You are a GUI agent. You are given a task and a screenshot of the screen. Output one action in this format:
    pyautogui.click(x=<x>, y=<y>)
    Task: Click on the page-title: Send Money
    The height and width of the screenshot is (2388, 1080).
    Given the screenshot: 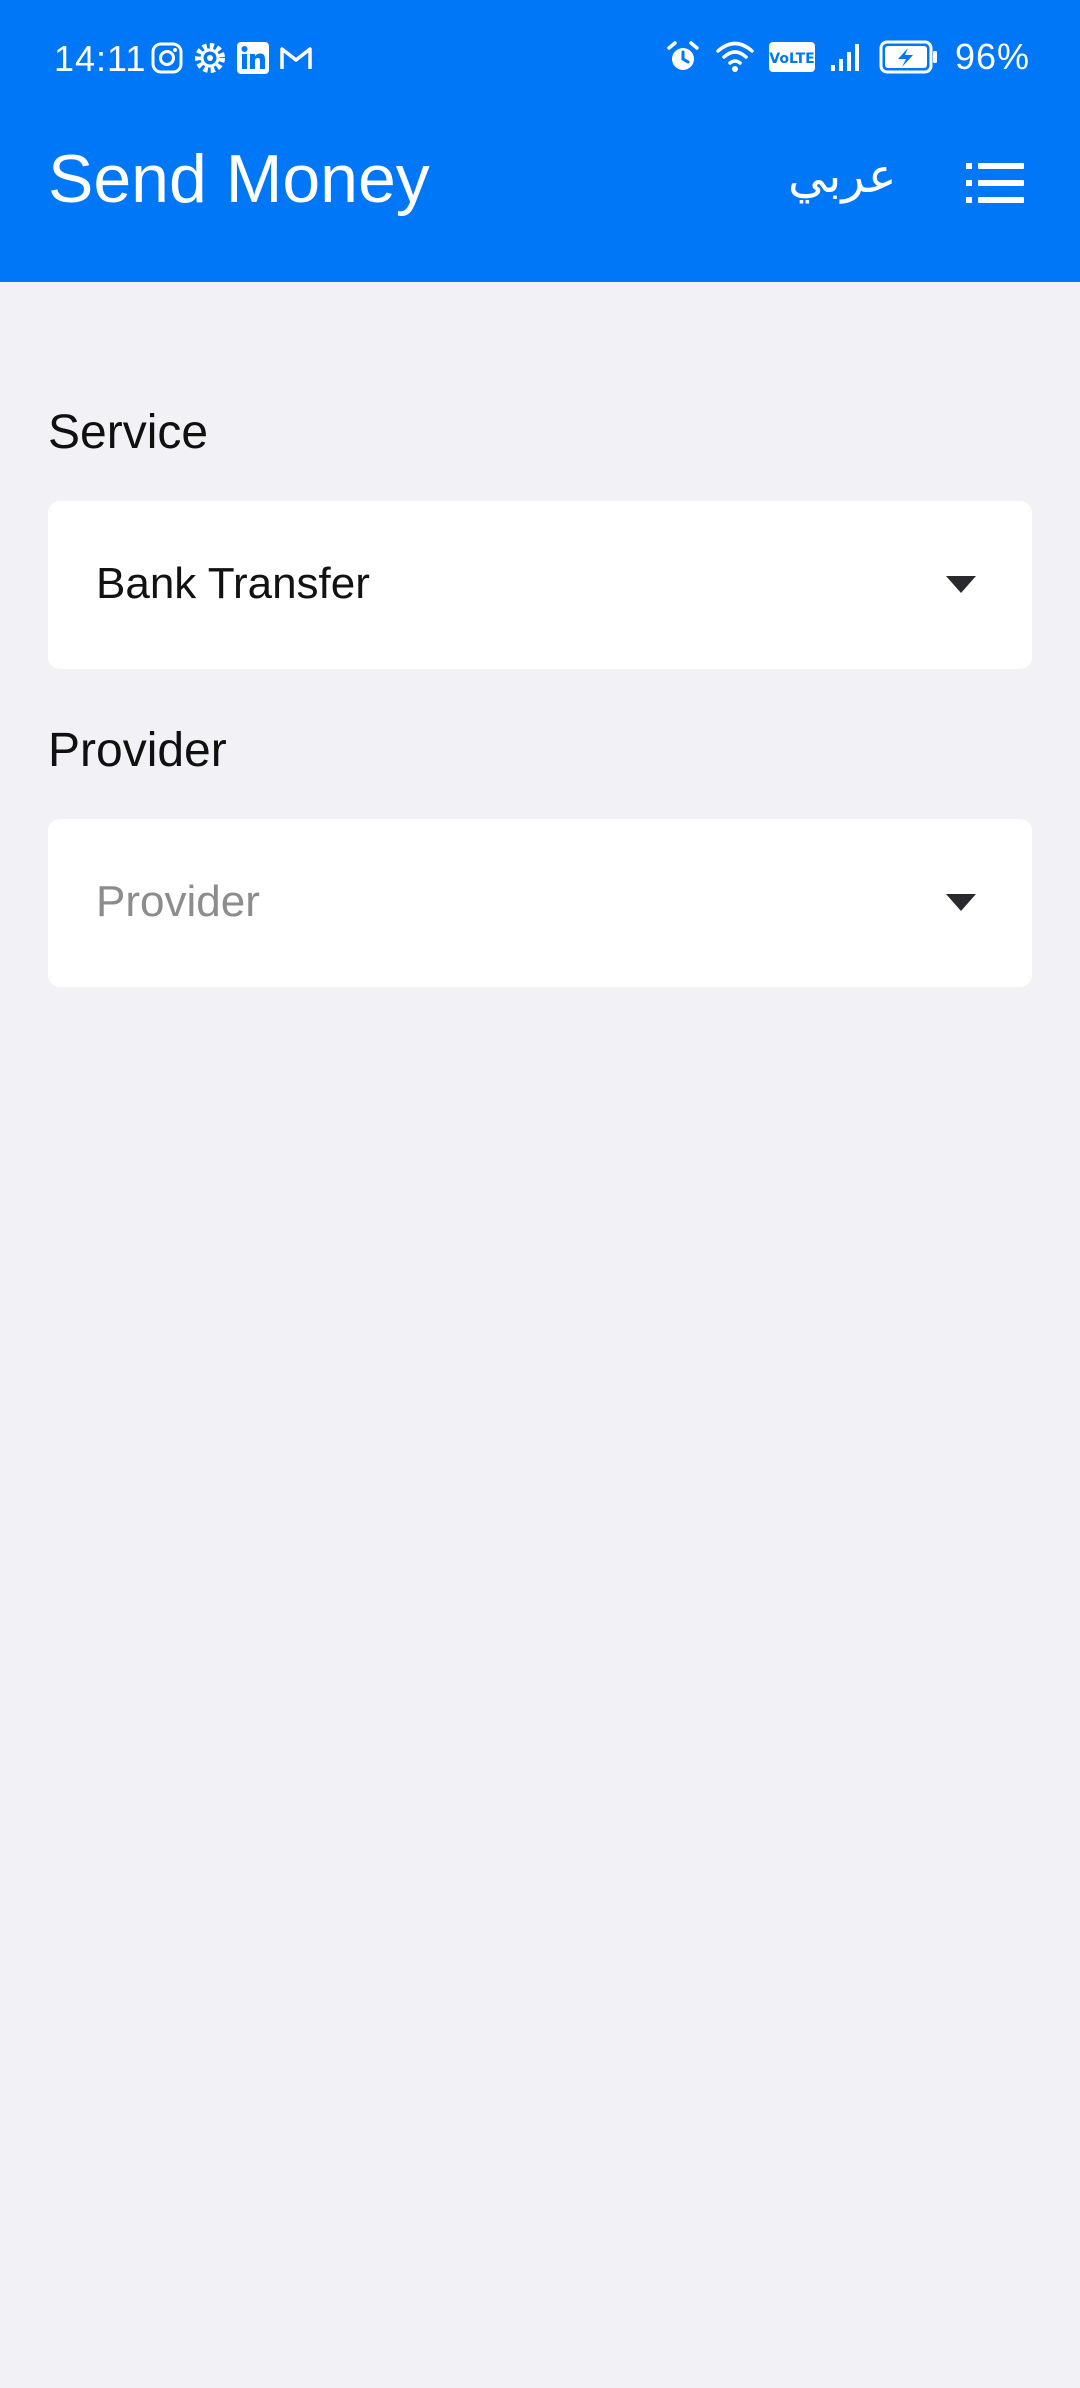 What is the action you would take?
    pyautogui.click(x=239, y=179)
    